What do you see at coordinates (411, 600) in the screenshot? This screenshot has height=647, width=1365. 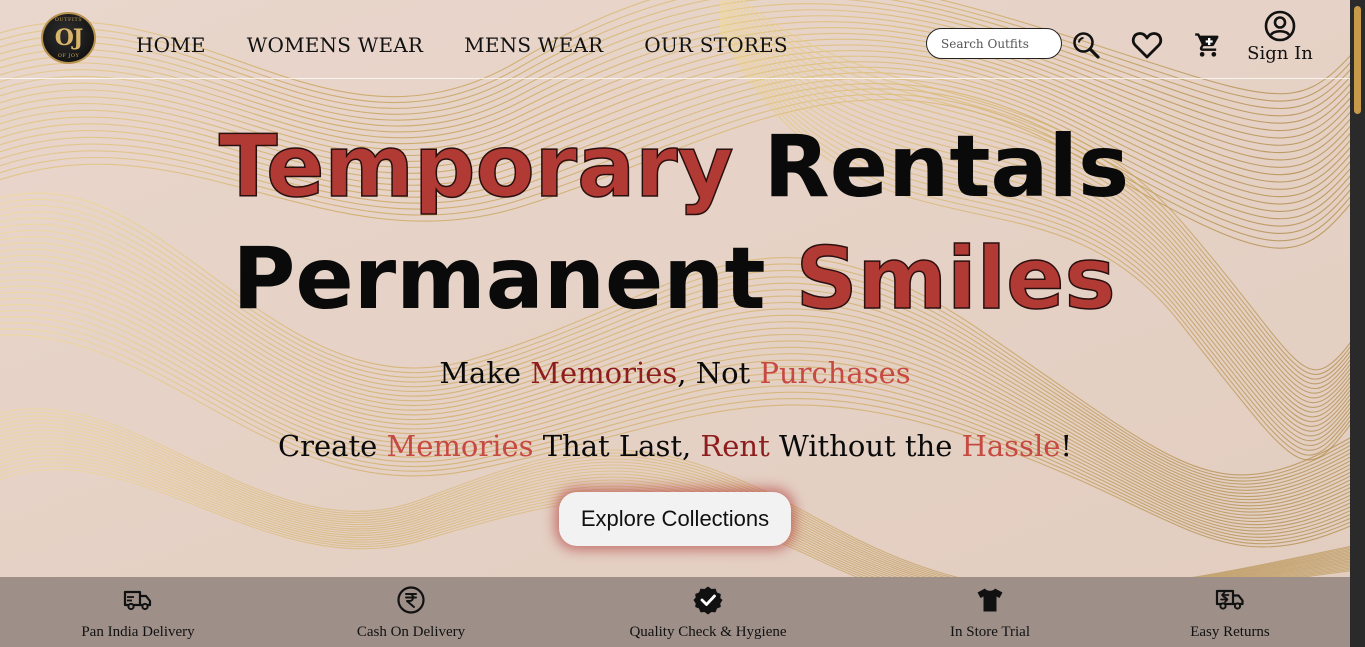 I see `rupee-icon` at bounding box center [411, 600].